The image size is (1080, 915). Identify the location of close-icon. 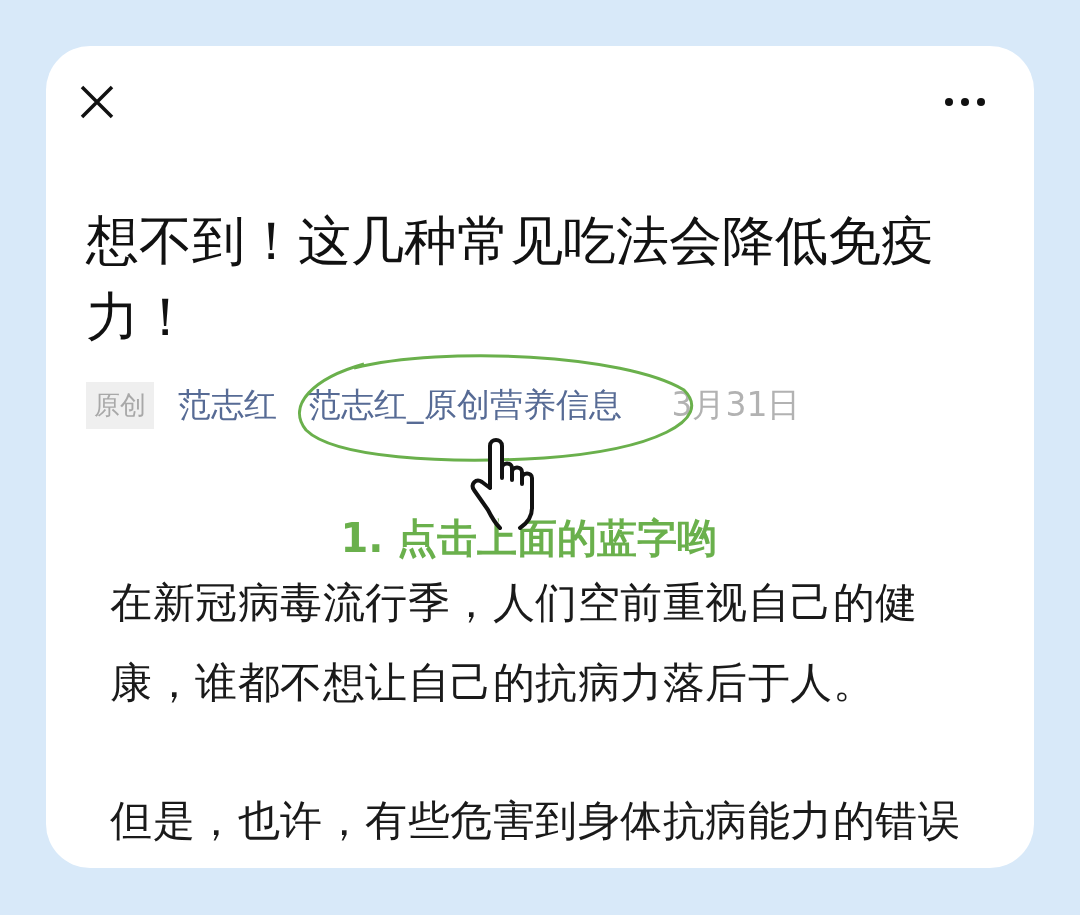
(97, 102).